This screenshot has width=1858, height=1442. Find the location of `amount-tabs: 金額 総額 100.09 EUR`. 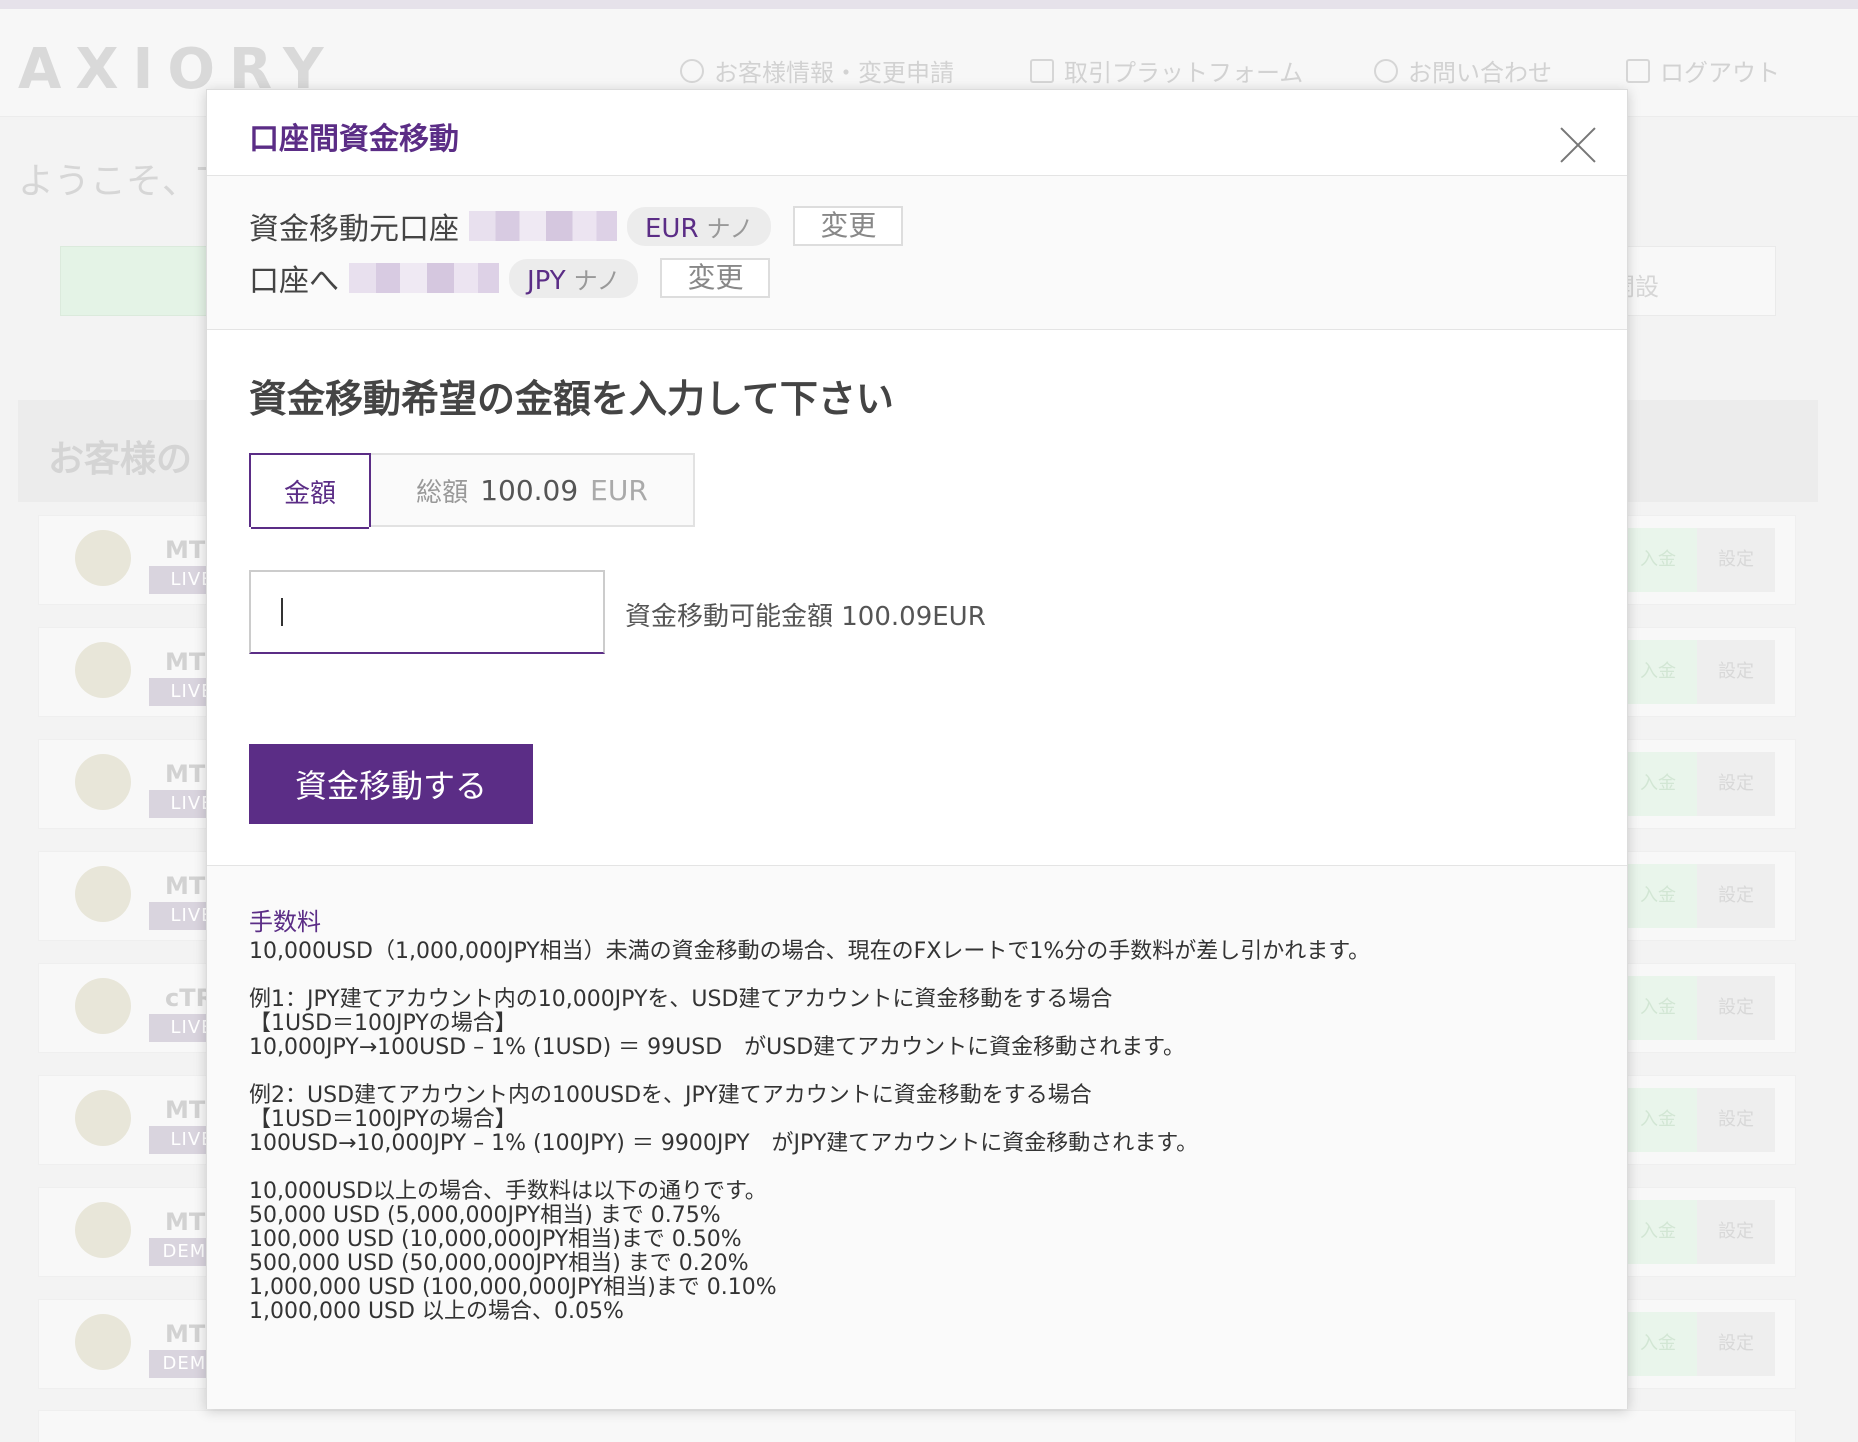

amount-tabs: 金額 総額 100.09 EUR is located at coordinates (472, 491).